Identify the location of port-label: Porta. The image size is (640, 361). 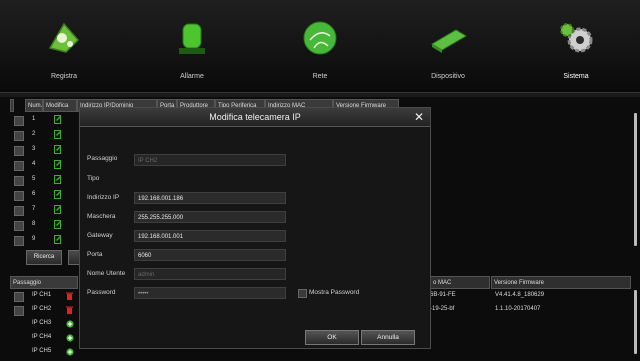
(95, 254).